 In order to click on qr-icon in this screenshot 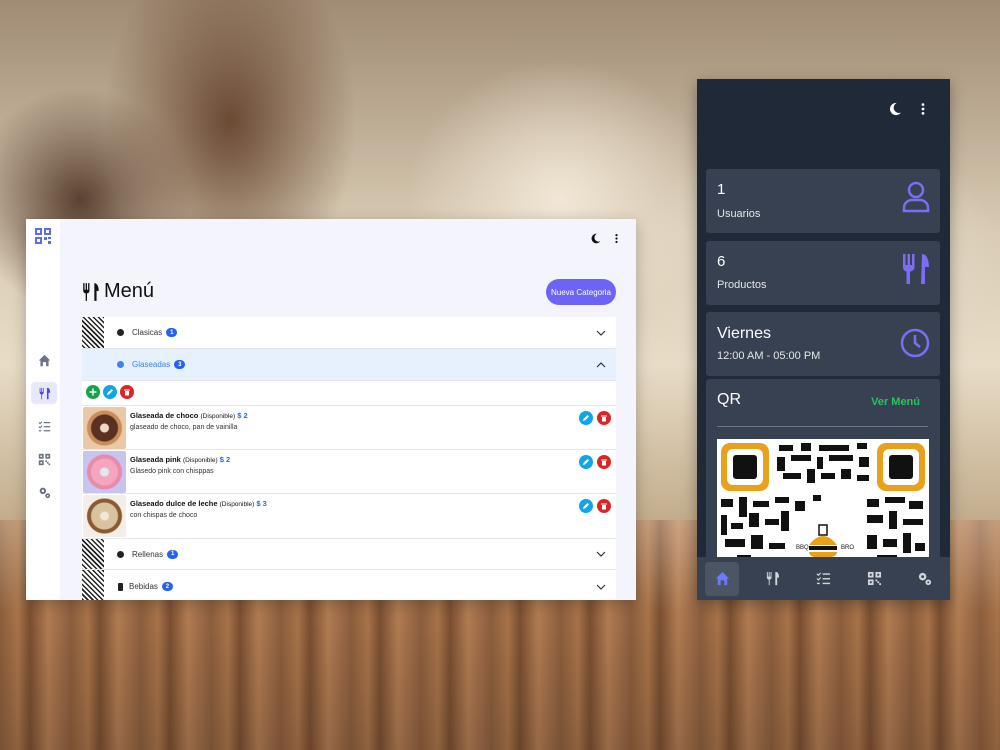, I will do `click(44, 459)`.